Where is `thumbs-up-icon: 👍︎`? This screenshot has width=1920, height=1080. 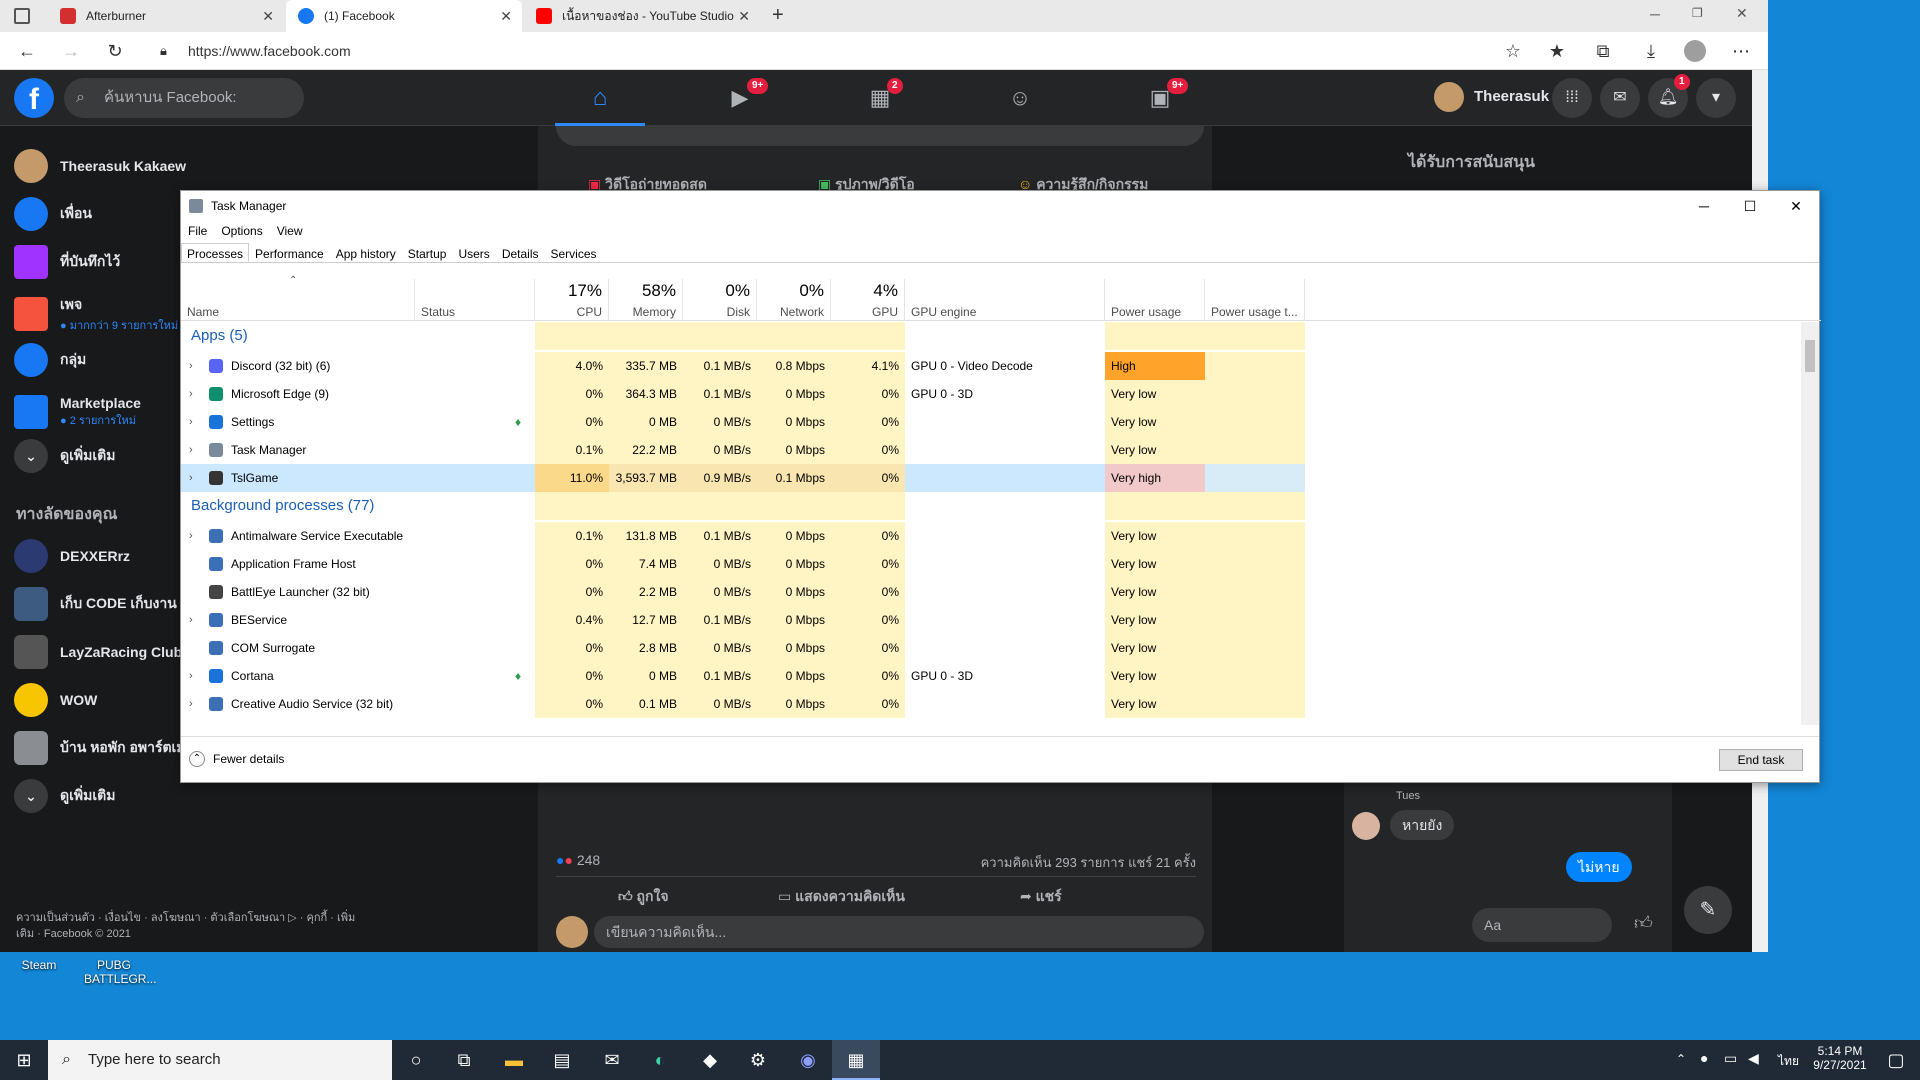
thumbs-up-icon: 👍︎ is located at coordinates (1643, 923).